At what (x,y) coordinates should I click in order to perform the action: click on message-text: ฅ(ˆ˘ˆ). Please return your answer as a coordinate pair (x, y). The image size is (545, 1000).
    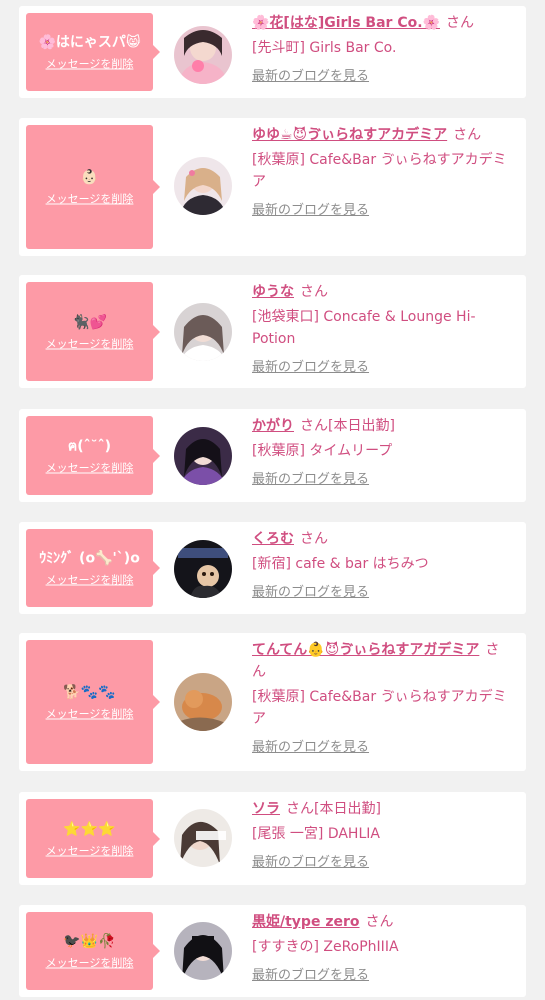
    Looking at the image, I should click on (89, 446).